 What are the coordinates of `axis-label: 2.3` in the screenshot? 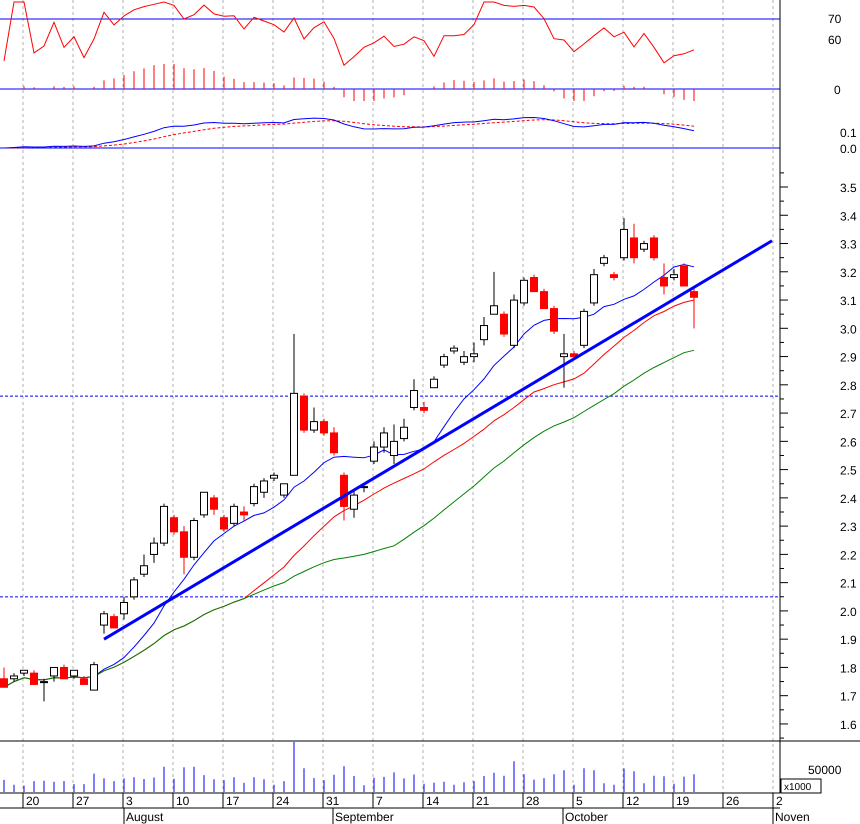 It's located at (848, 527).